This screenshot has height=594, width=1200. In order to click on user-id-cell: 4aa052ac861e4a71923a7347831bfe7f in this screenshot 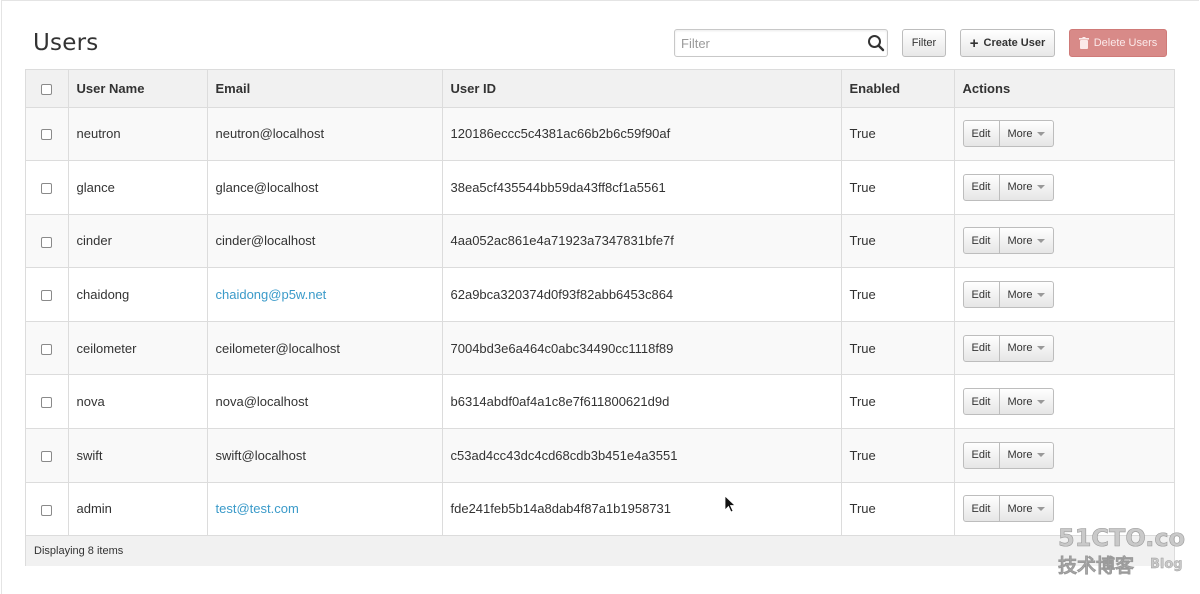, I will do `click(642, 241)`.